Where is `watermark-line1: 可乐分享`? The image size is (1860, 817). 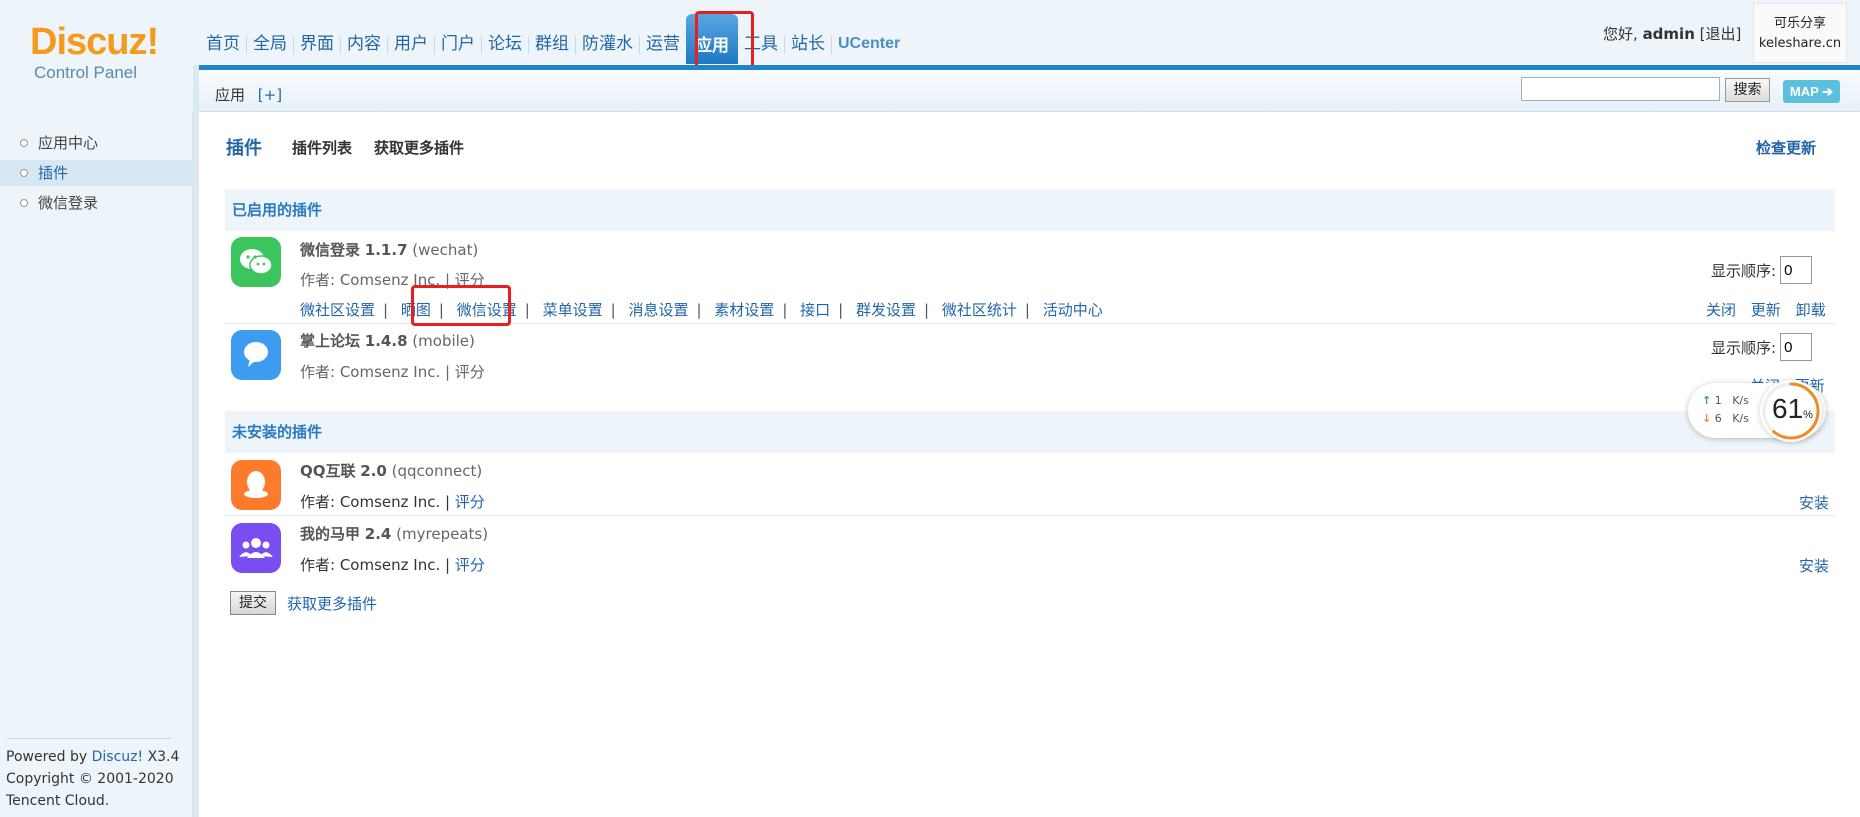
watermark-line1: 可乐分享 is located at coordinates (1799, 23).